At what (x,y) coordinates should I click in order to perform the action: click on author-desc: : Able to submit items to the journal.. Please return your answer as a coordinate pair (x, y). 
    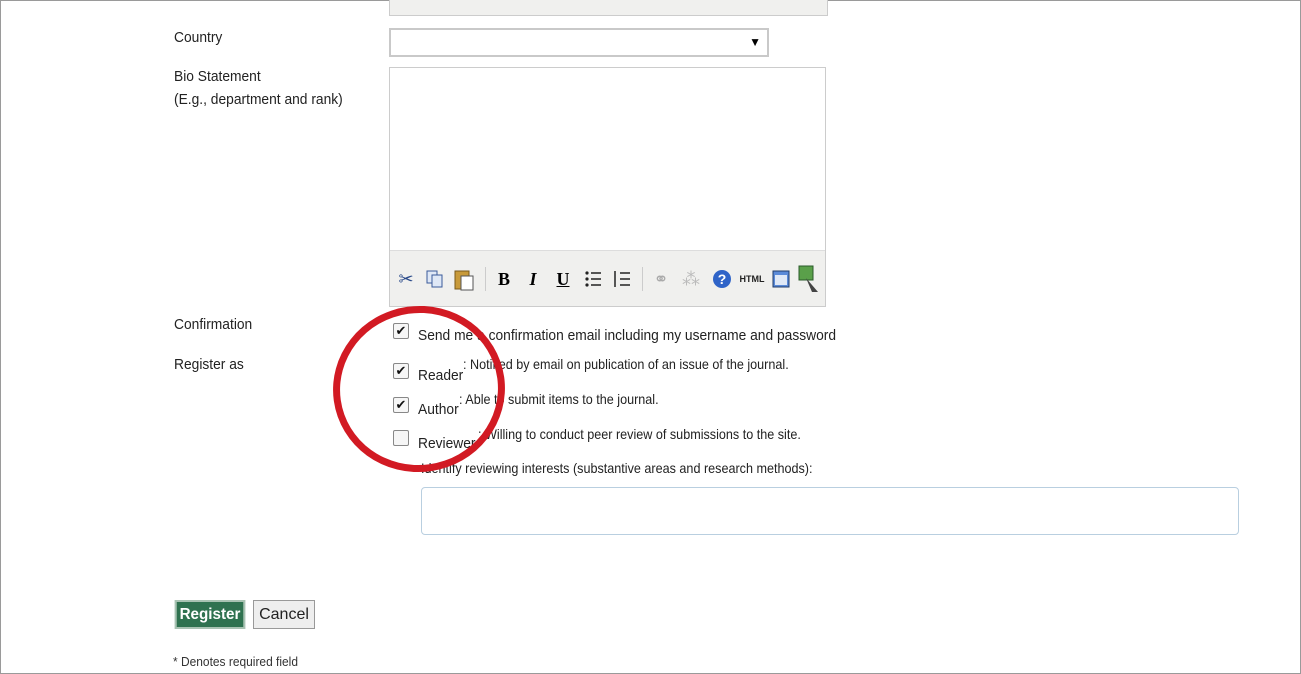
    Looking at the image, I should click on (559, 399).